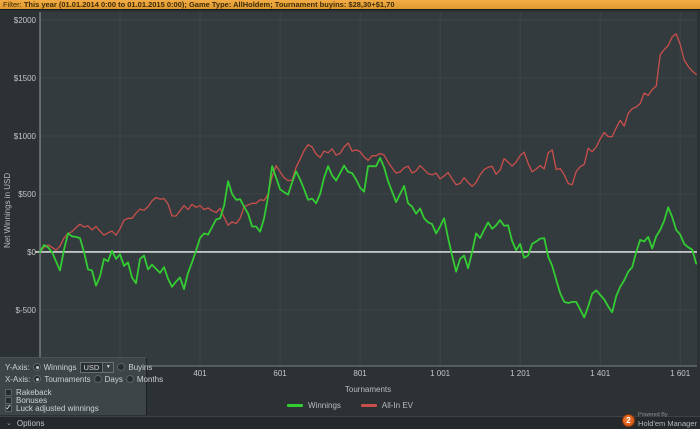  What do you see at coordinates (75, 392) in the screenshot?
I see `rakeback-row: ✓ Rakeback` at bounding box center [75, 392].